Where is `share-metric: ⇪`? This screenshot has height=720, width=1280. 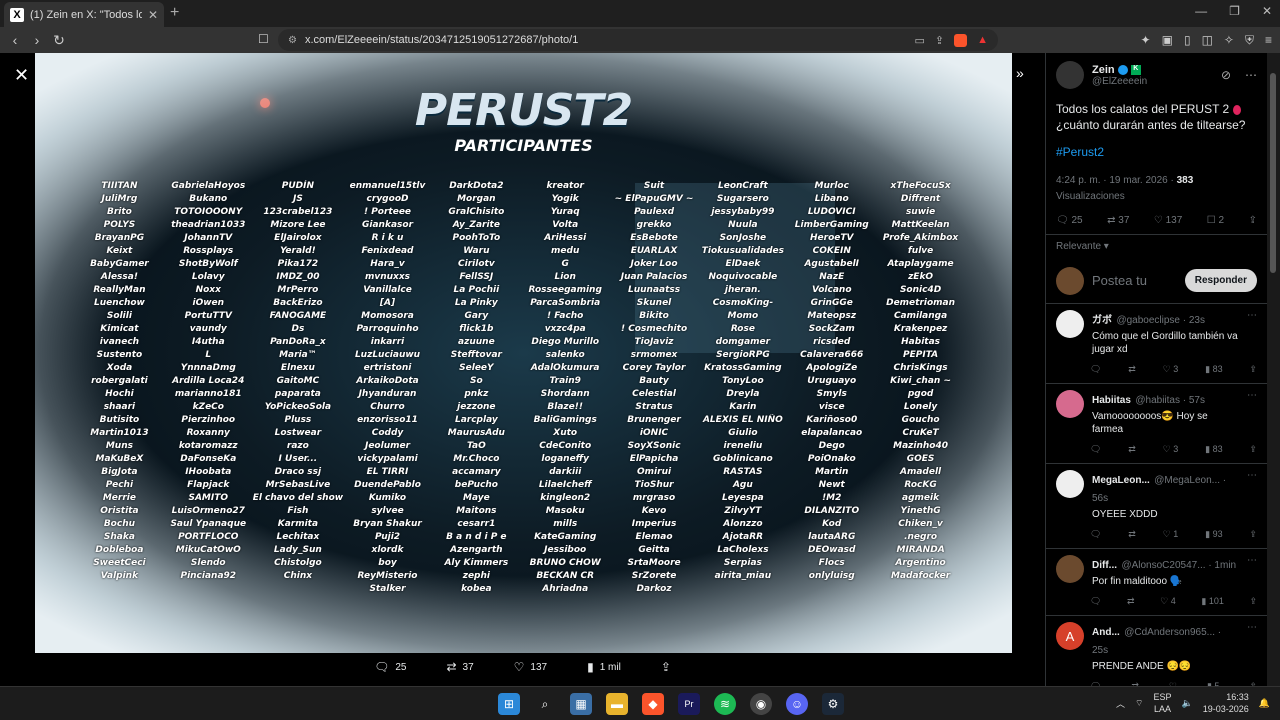 share-metric: ⇪ is located at coordinates (666, 667).